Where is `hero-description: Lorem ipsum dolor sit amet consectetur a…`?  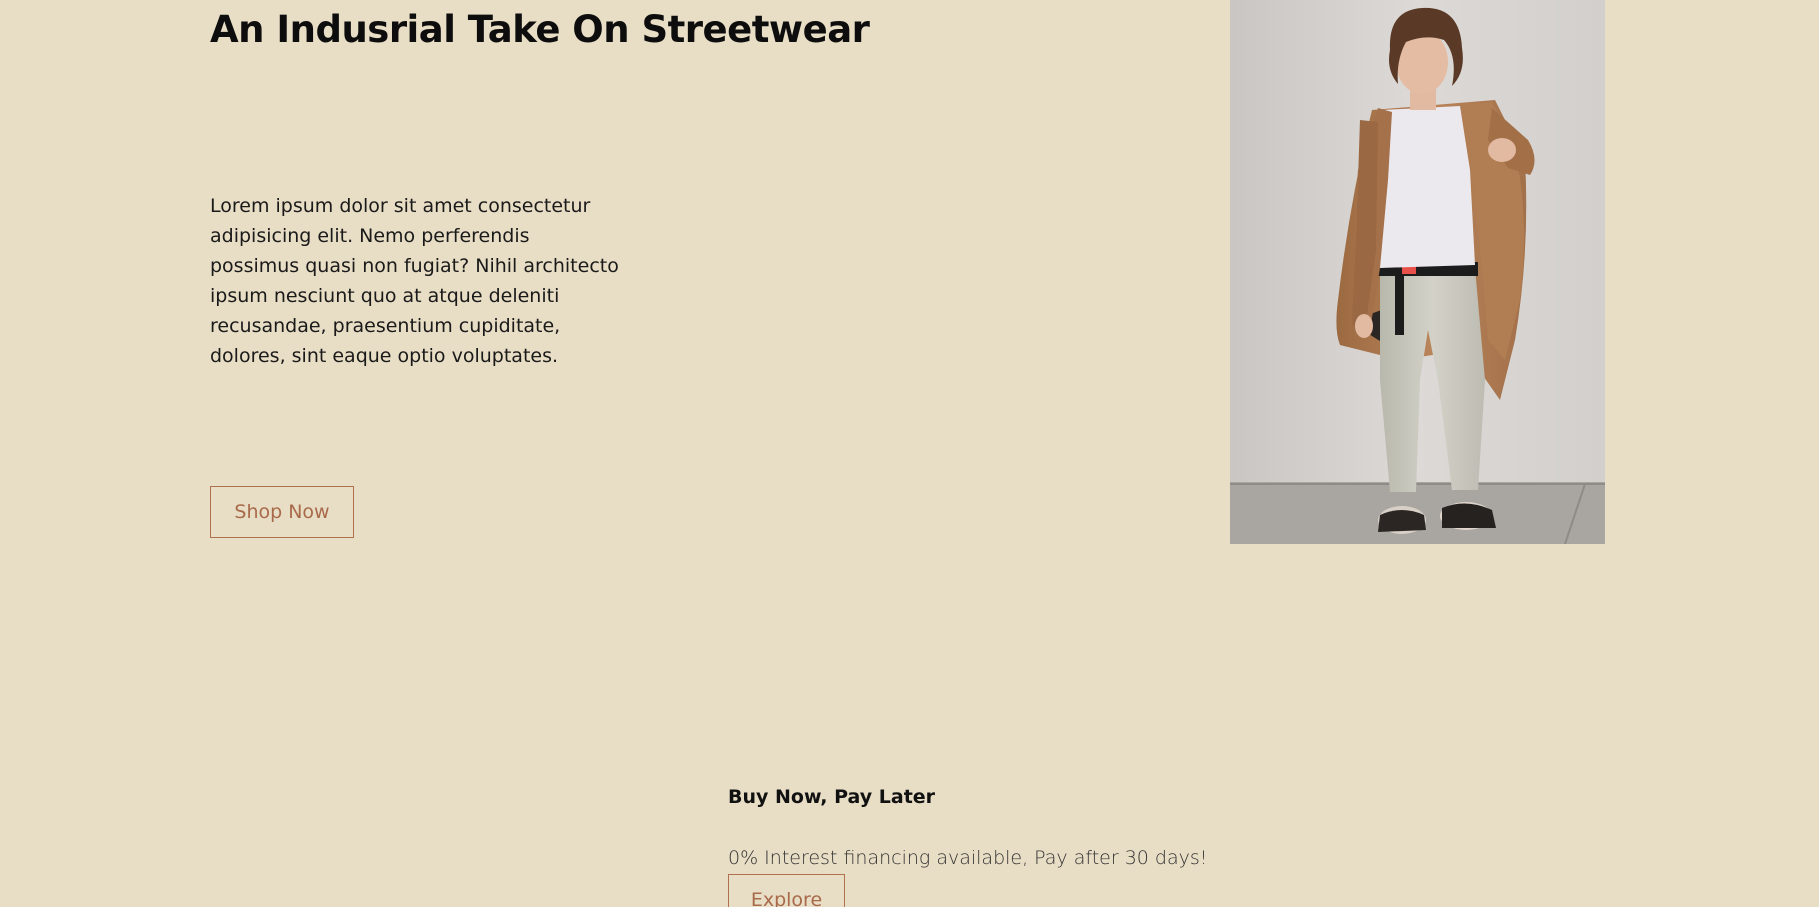
hero-description: Lorem ipsum dolor sit amet consectetur a… is located at coordinates (414, 281).